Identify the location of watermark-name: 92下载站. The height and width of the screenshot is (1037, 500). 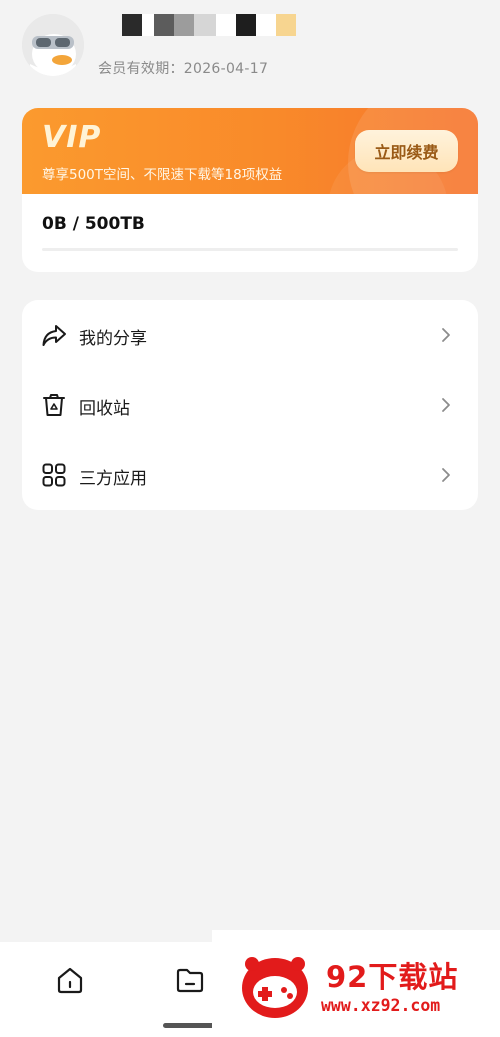
(392, 977).